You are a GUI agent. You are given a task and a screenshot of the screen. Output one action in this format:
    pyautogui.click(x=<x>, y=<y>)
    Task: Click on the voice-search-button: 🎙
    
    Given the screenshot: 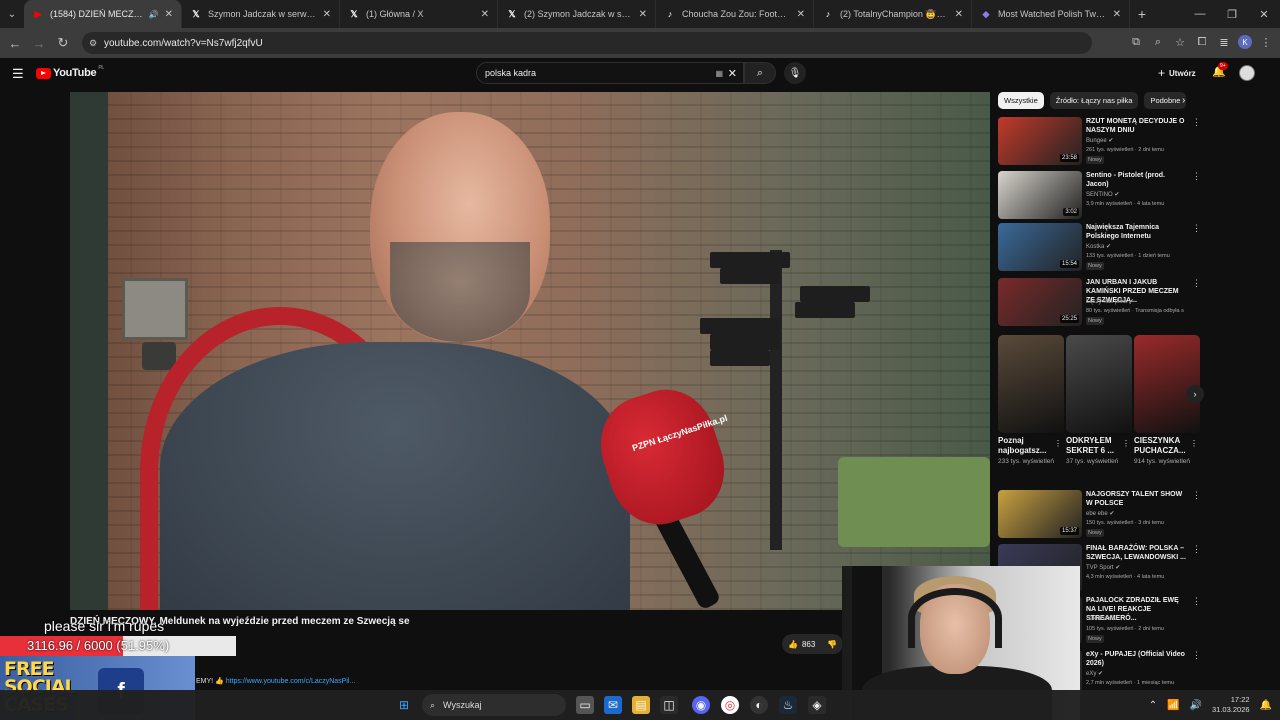 What is the action you would take?
    pyautogui.click(x=795, y=73)
    